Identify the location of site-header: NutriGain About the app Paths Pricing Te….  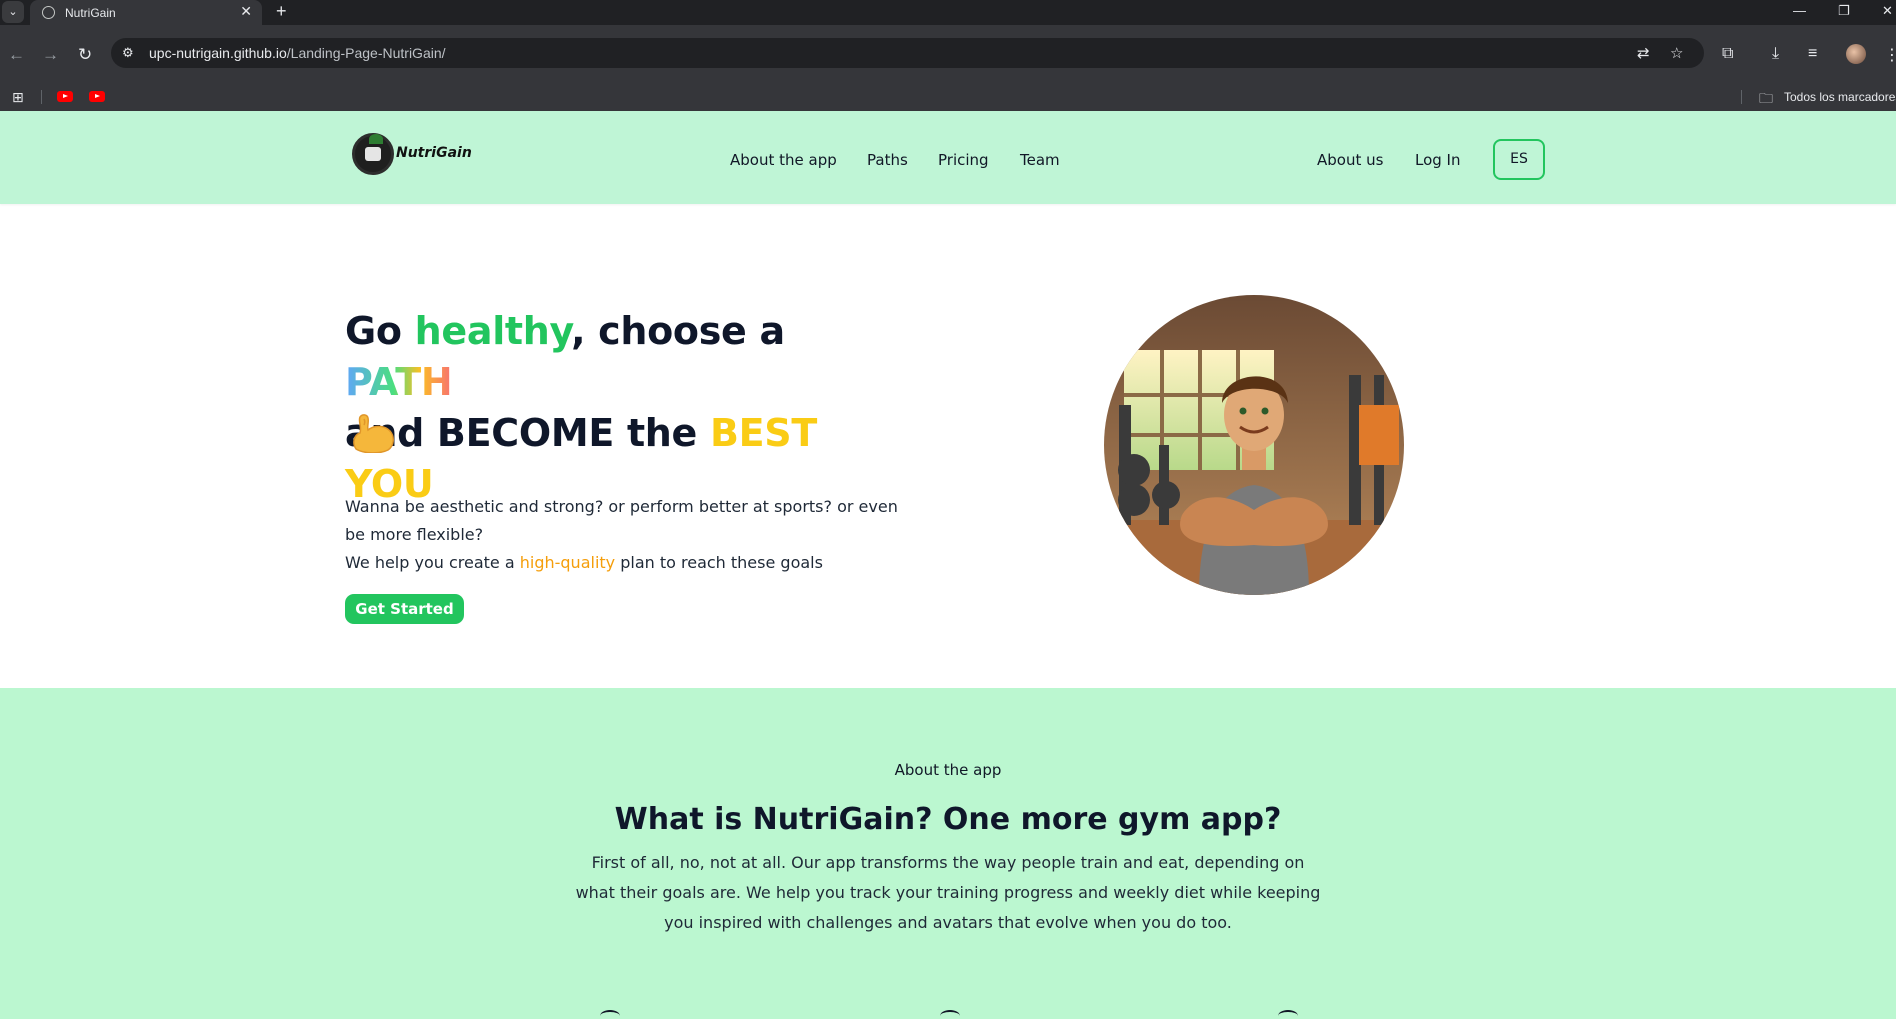
(948, 157).